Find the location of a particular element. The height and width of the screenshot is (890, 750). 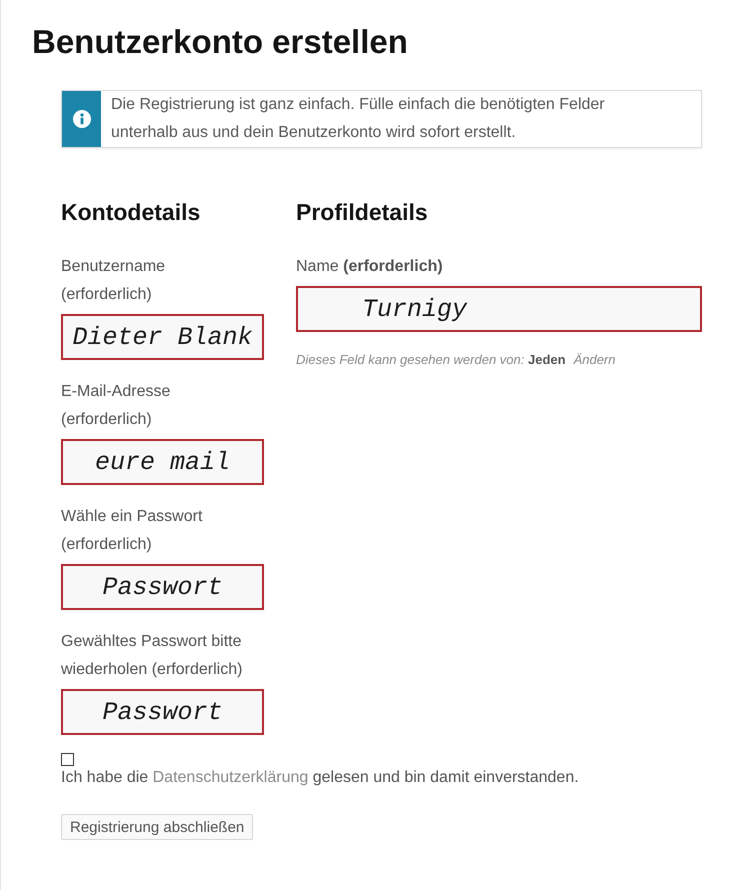

notice-text: Die Registrierung ist ganz einfach. Fülle einfach die benötigten Felder unterhalb aus und dein Benutzerkonto wird sofort erstellt. is located at coordinates (358, 119).